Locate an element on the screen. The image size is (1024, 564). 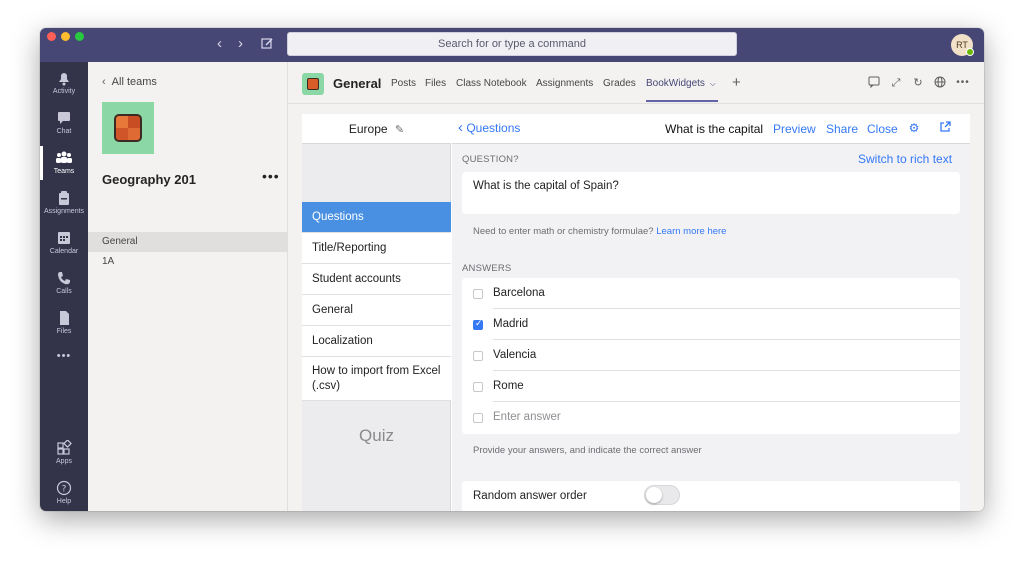
nav-item-import-excel: How to import from Excel (.csv) is located at coordinates (376, 379).